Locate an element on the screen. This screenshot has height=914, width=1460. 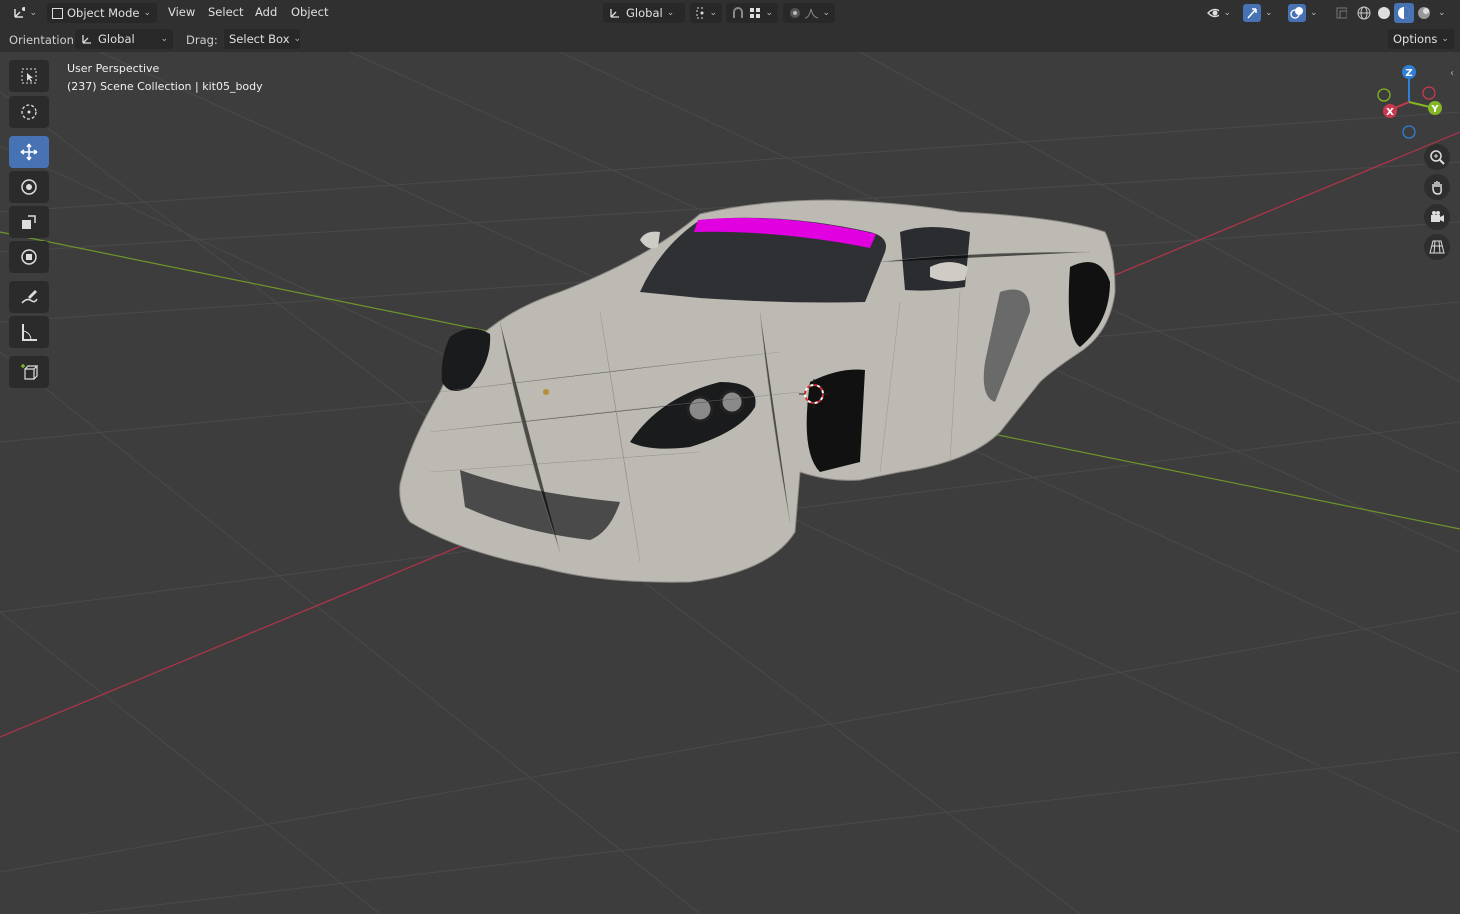
falloff-curve-icon is located at coordinates (812, 13).